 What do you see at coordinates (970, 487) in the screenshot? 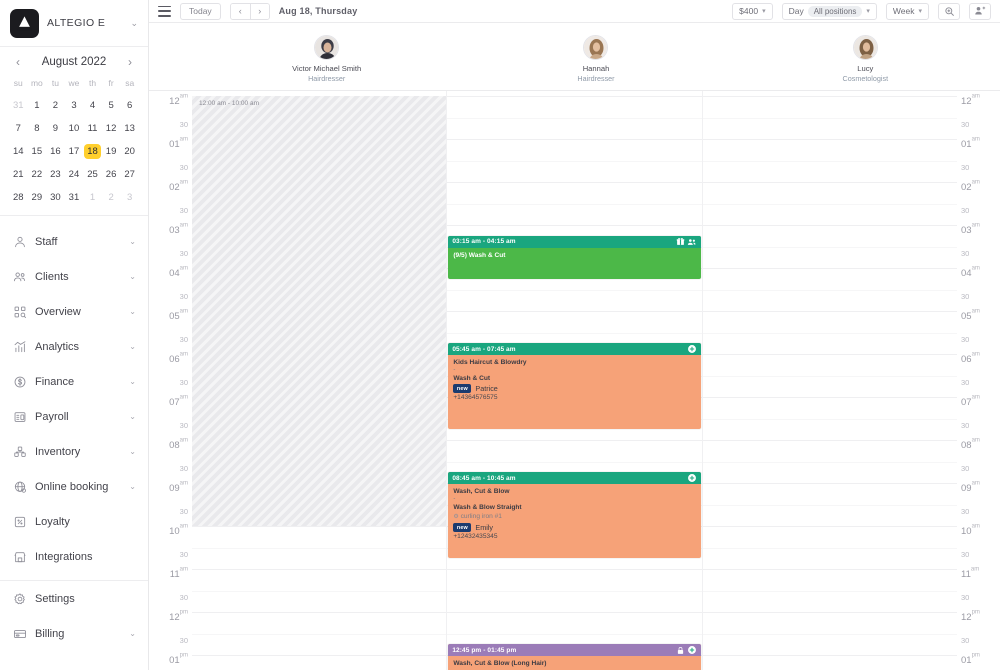
I see `time-label-hour: 09am` at bounding box center [970, 487].